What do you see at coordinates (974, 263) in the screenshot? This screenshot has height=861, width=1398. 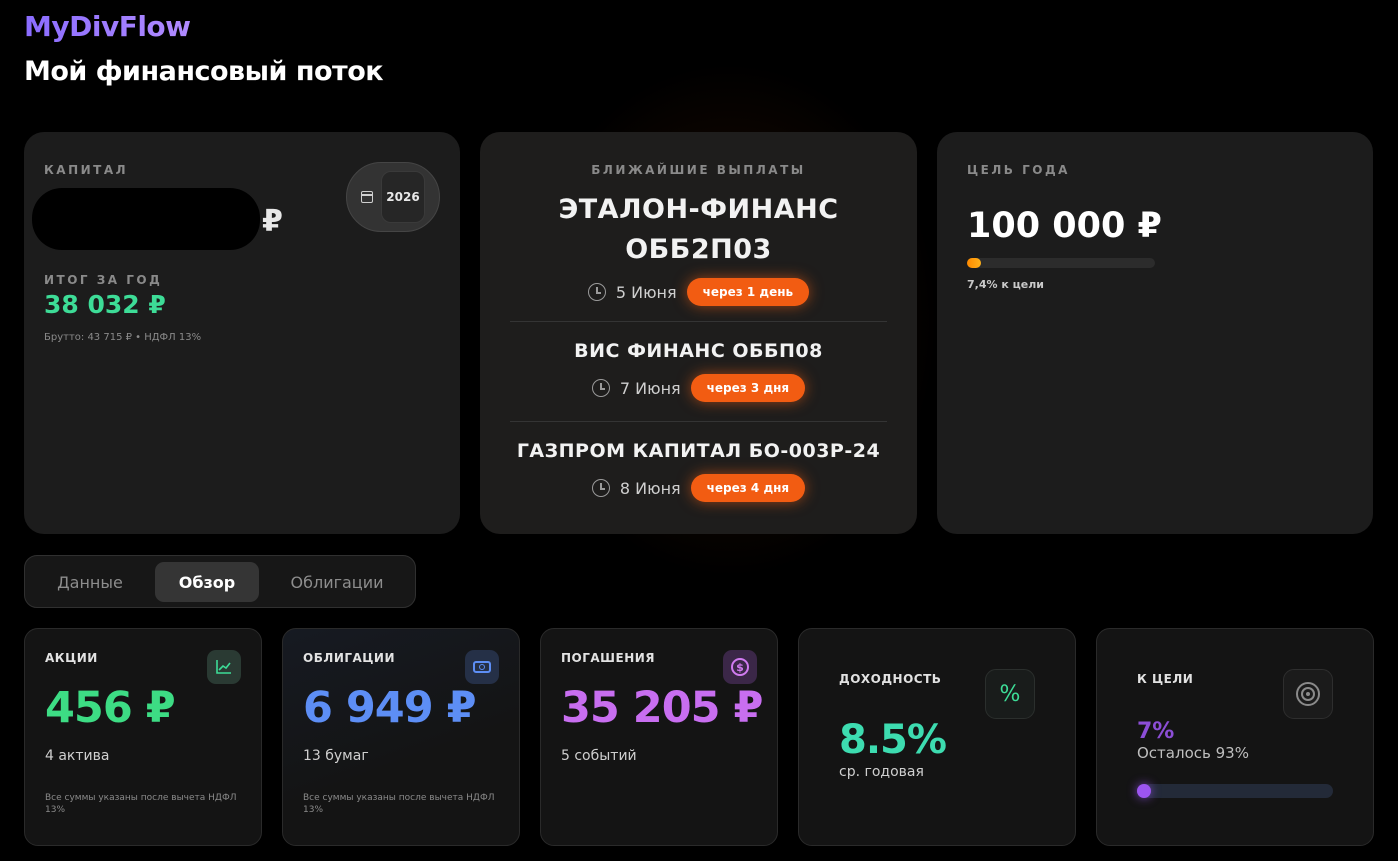 I see `goal-progress-fill` at bounding box center [974, 263].